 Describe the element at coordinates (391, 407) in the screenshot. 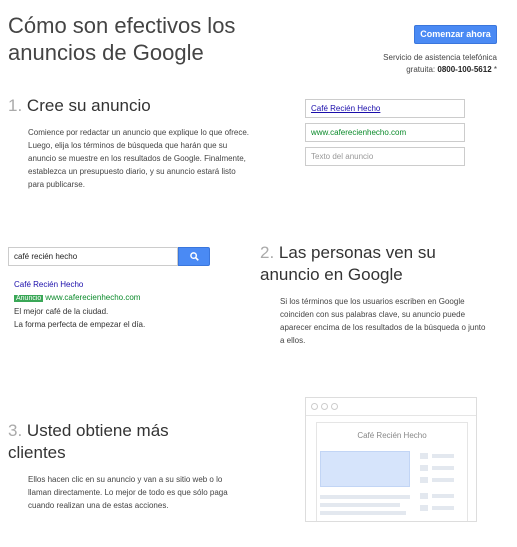

I see `browser-toolbar` at that location.